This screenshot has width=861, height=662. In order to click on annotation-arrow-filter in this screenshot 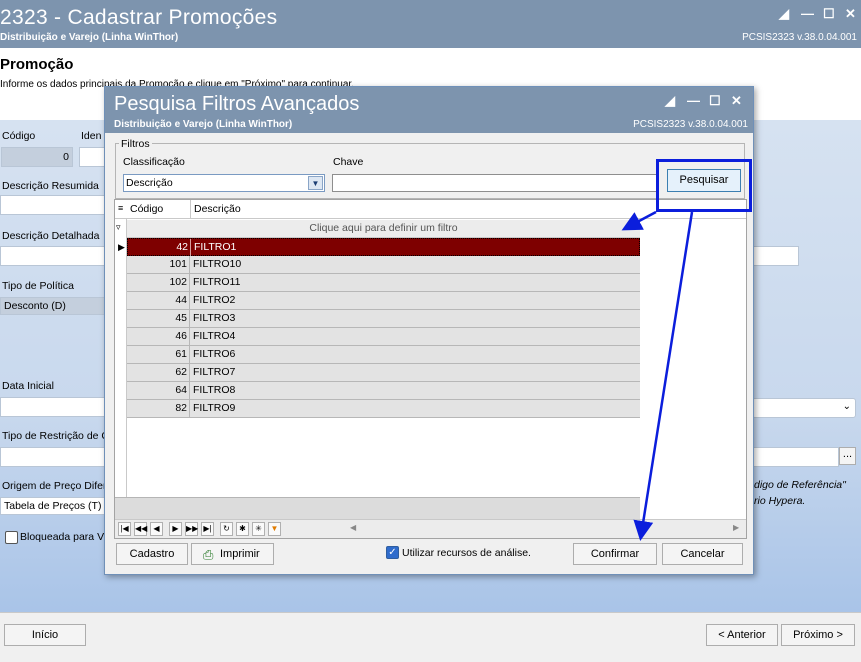, I will do `click(639, 220)`.